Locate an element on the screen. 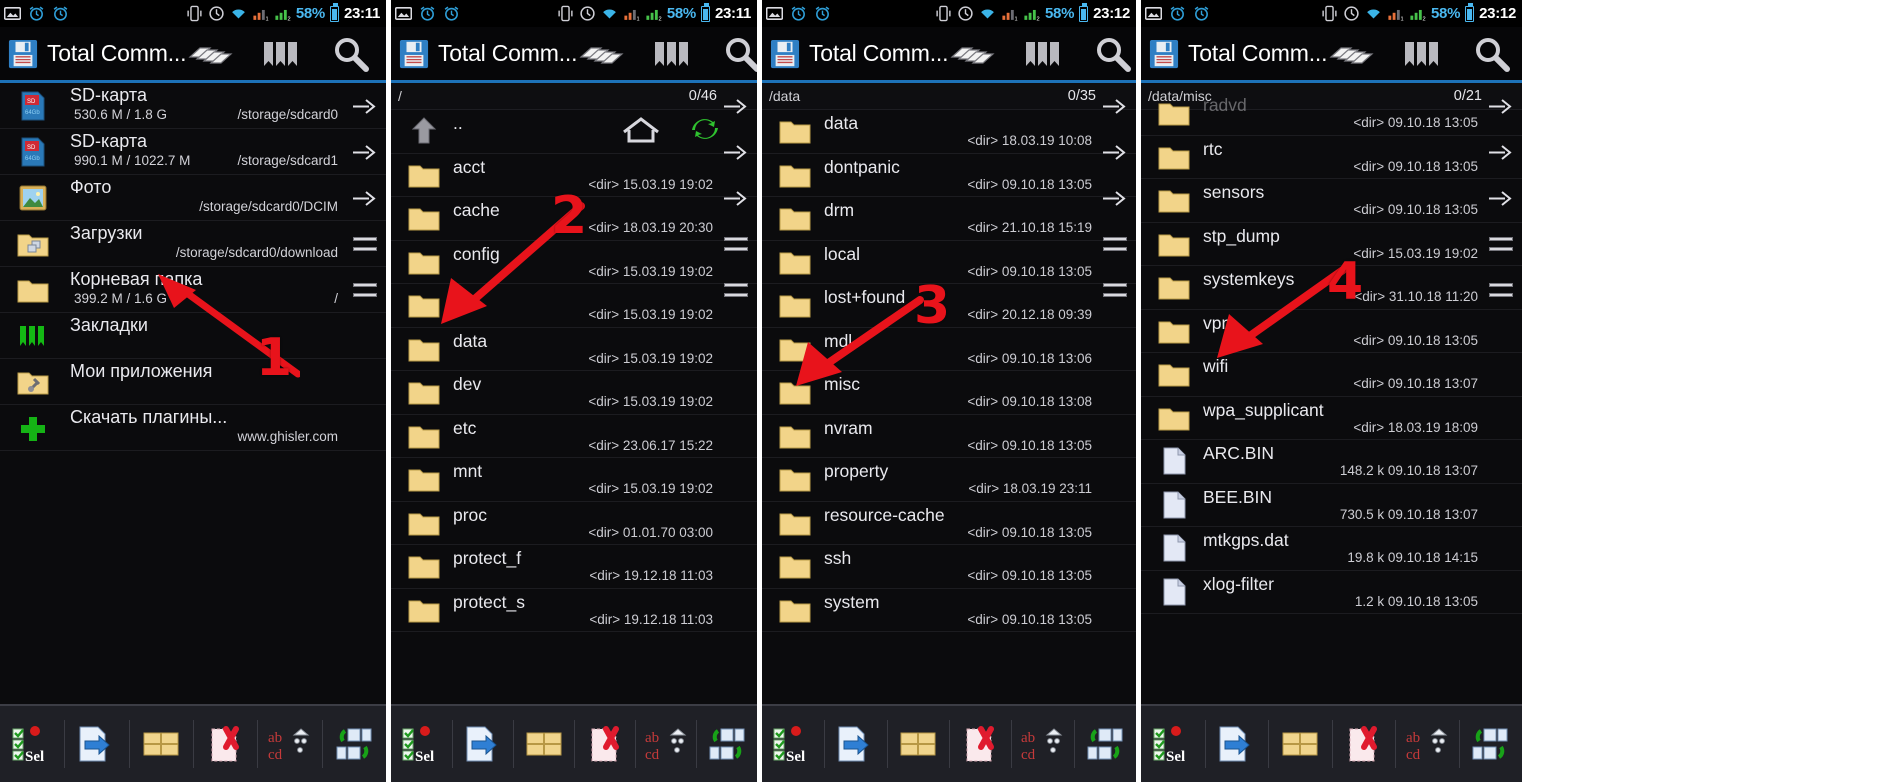 This screenshot has width=1881, height=782. list-item: wifi <dir> 09.10.18 13:07 is located at coordinates (1331, 375).